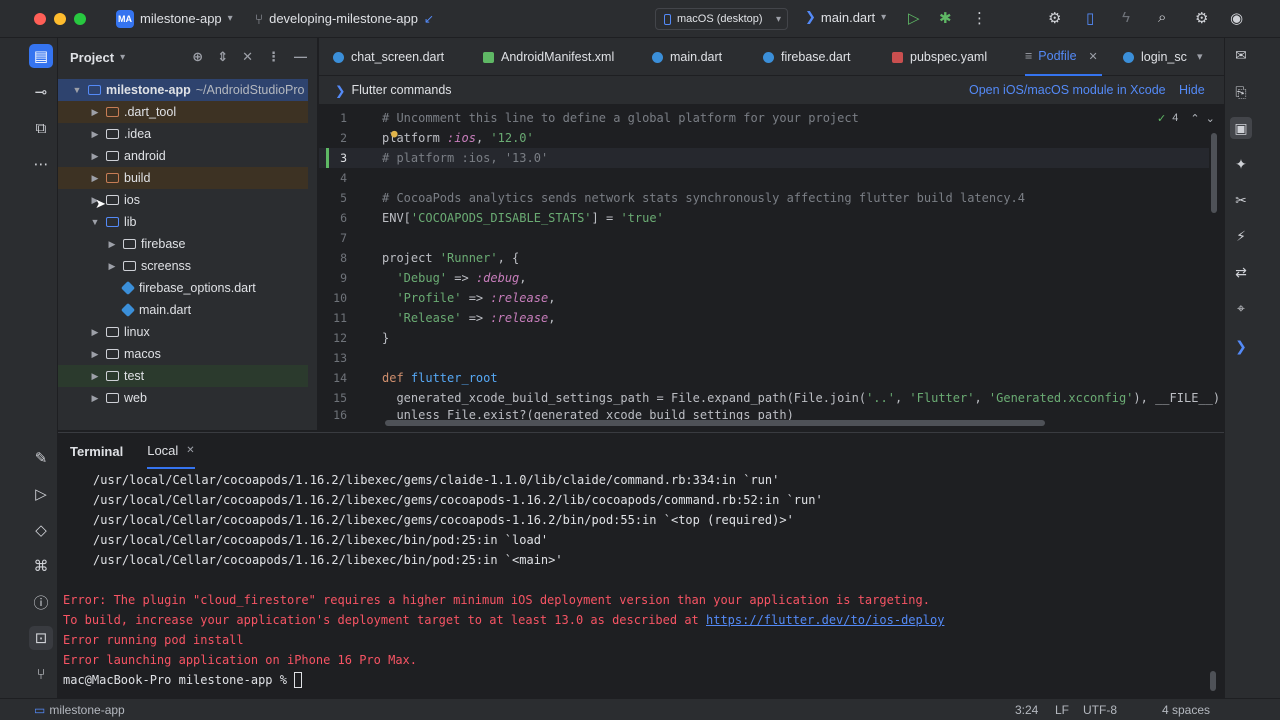  Describe the element at coordinates (764, 298) in the screenshot. I see `code-line: 10 'Profile' => :release,` at that location.